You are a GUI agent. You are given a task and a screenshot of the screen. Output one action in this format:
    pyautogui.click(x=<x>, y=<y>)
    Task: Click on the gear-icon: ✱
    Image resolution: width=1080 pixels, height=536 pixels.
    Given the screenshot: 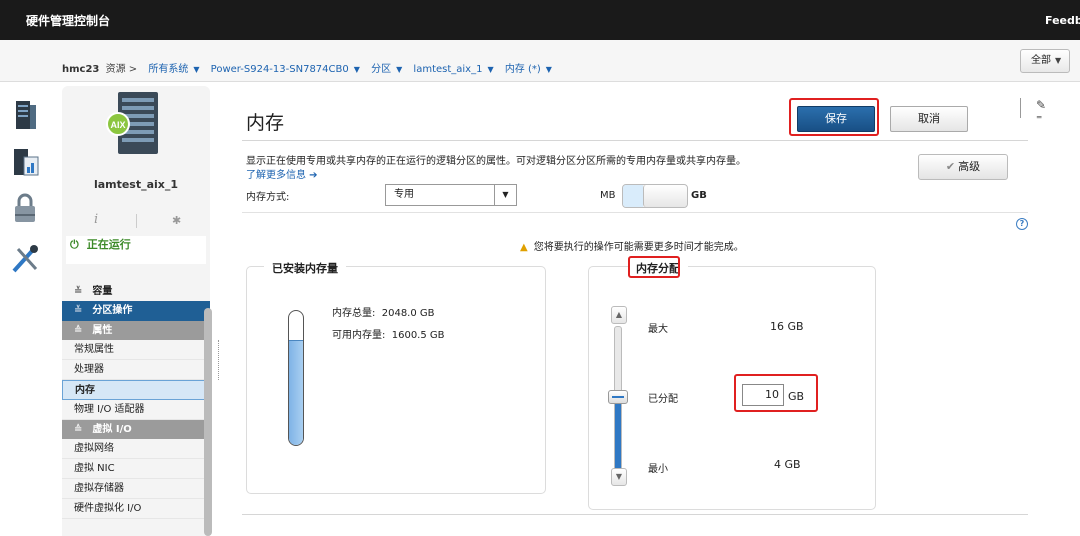 What is the action you would take?
    pyautogui.click(x=176, y=220)
    